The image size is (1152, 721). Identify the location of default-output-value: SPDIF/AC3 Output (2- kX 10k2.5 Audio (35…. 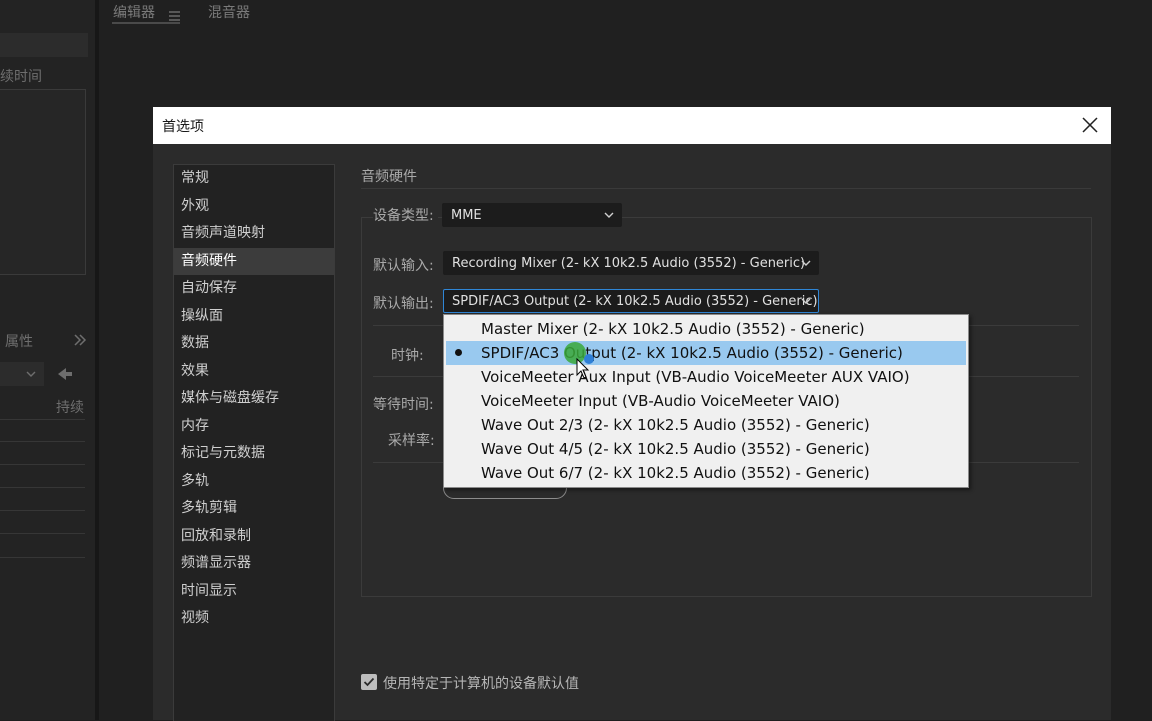
(635, 301).